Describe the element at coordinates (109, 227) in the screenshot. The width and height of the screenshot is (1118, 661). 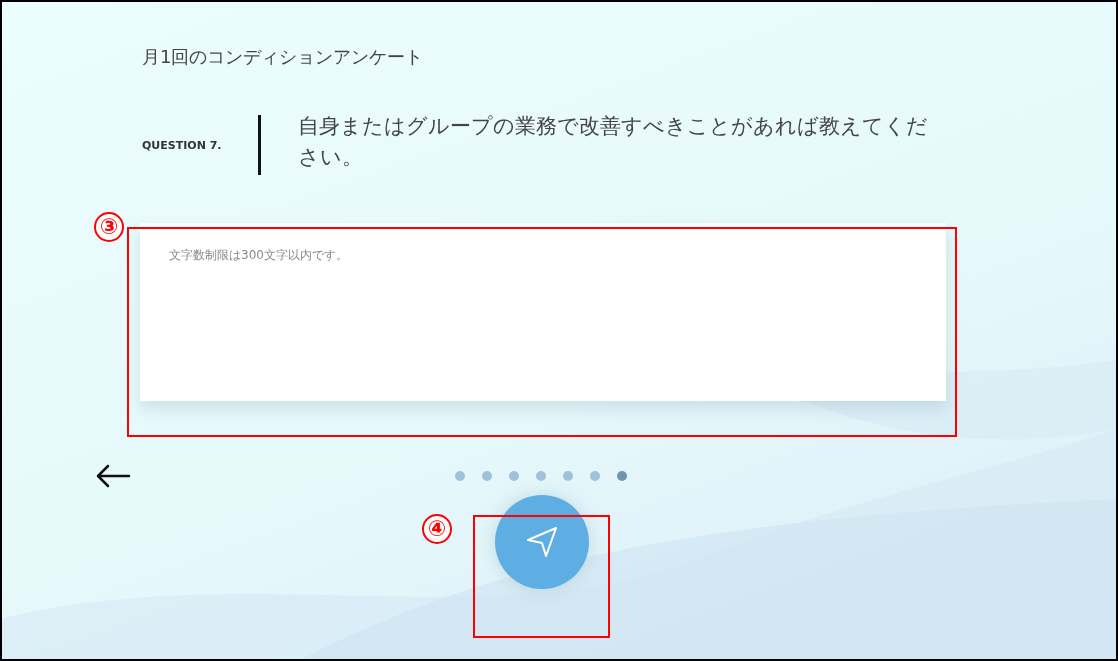
I see `annotation-number: ③` at that location.